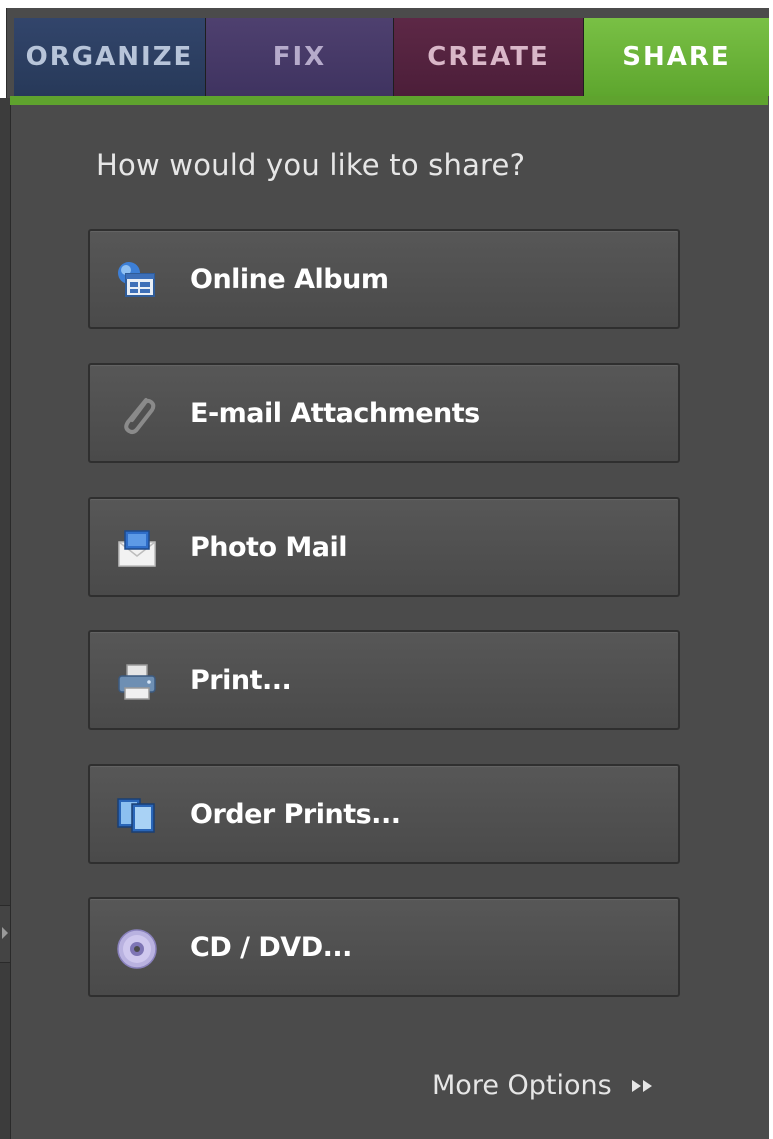  Describe the element at coordinates (137, 816) in the screenshot. I see `order-prints-icon` at that location.